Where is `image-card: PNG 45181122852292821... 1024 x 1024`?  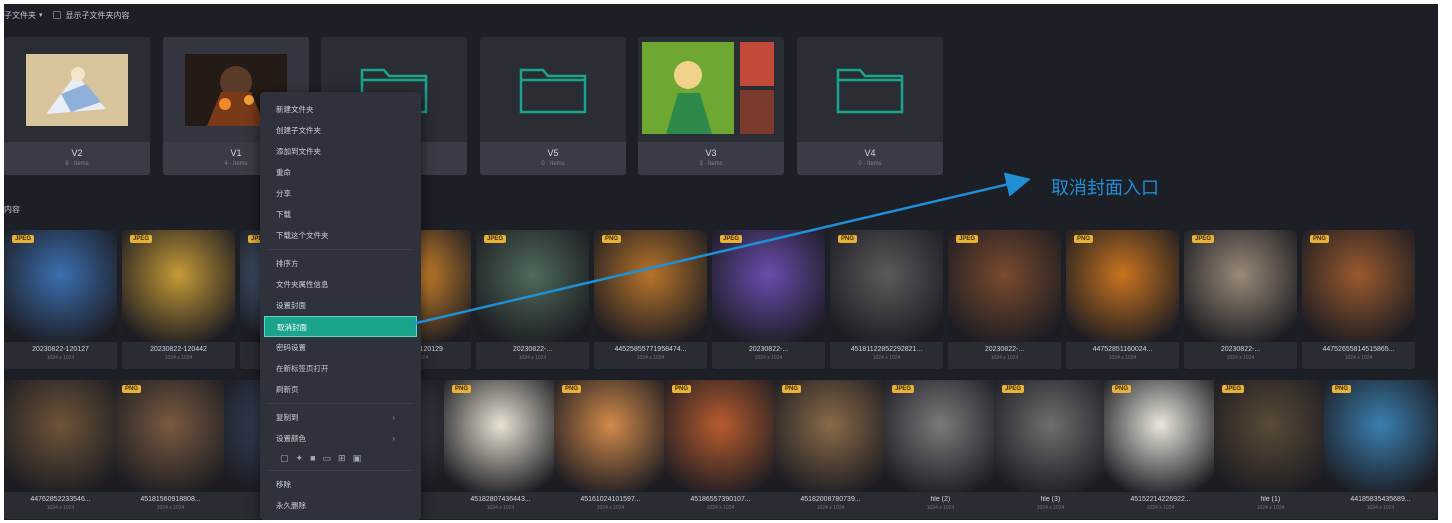 image-card: PNG 45181122852292821... 1024 x 1024 is located at coordinates (886, 299).